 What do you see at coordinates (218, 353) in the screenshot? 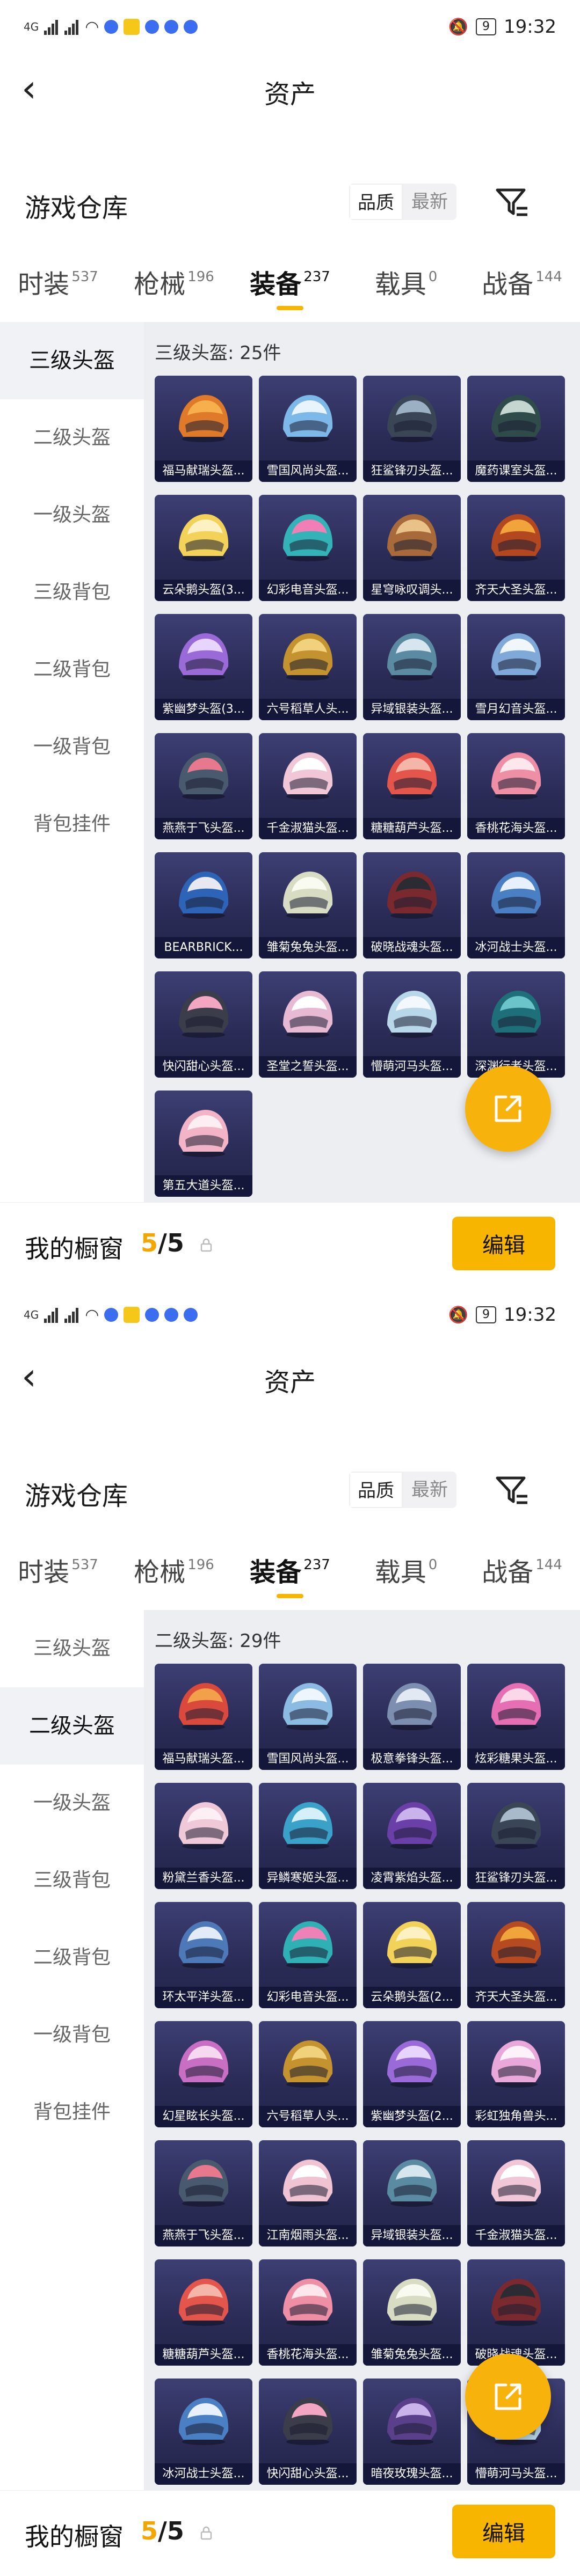
I see `item-count: 三级头盔: 25件` at bounding box center [218, 353].